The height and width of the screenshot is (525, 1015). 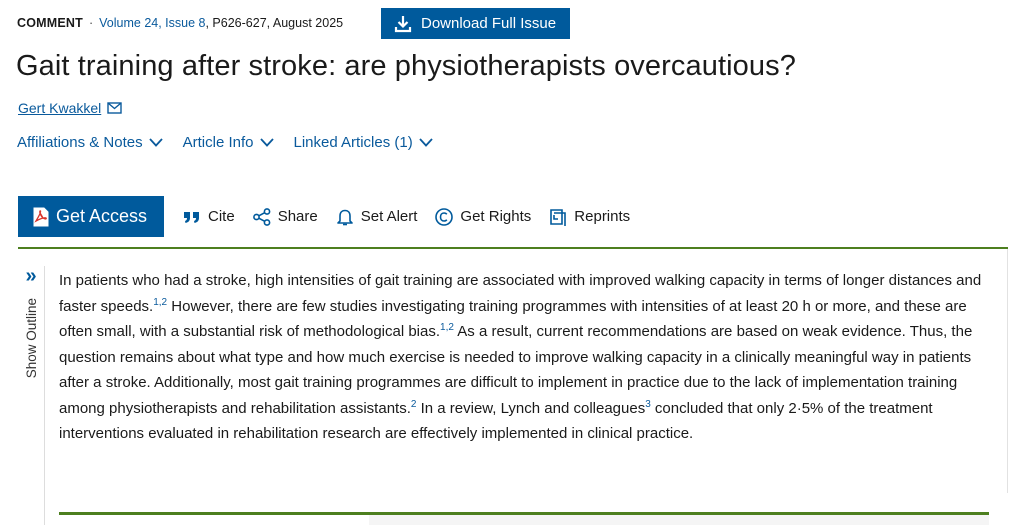 I want to click on quote-icon, so click(x=191, y=217).